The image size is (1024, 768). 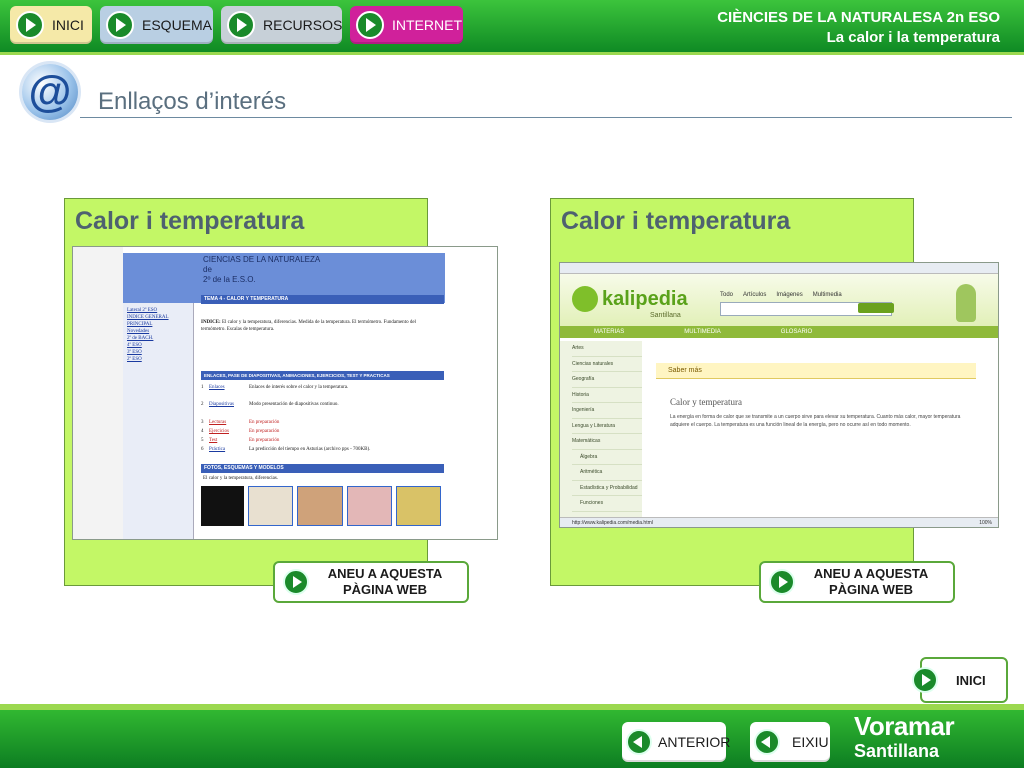 What do you see at coordinates (512, 53) in the screenshot?
I see `top-bar-stripe` at bounding box center [512, 53].